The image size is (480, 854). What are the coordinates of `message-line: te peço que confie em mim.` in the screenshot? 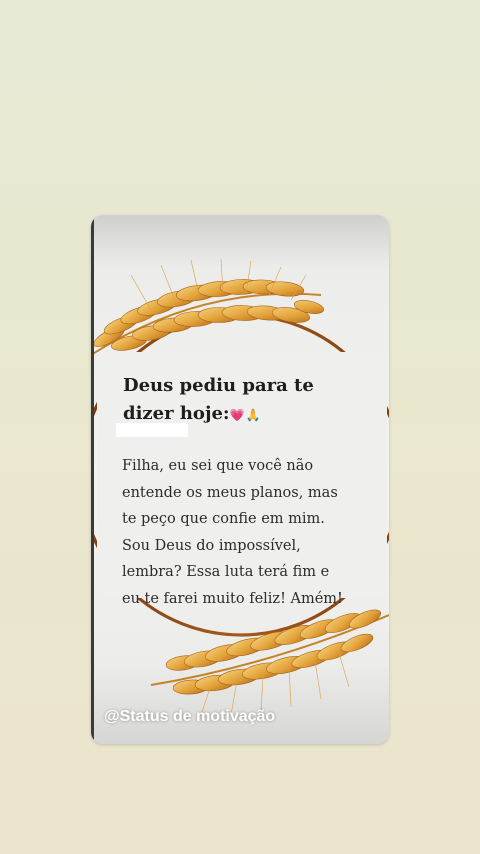 It's located at (223, 519).